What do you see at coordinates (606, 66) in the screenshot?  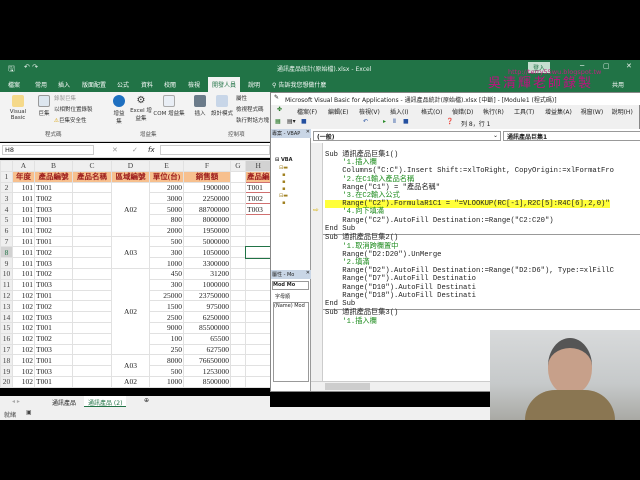 I see `maximize-button: ▢` at bounding box center [606, 66].